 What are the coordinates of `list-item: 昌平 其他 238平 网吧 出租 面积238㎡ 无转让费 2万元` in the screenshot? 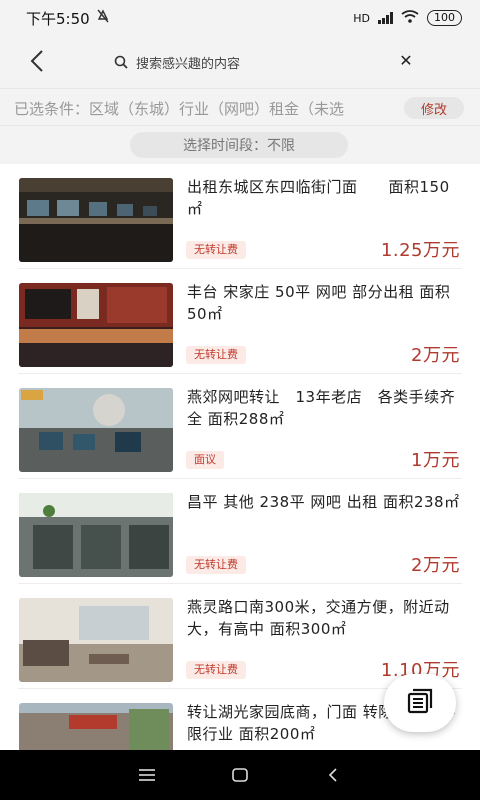 It's located at (240, 531).